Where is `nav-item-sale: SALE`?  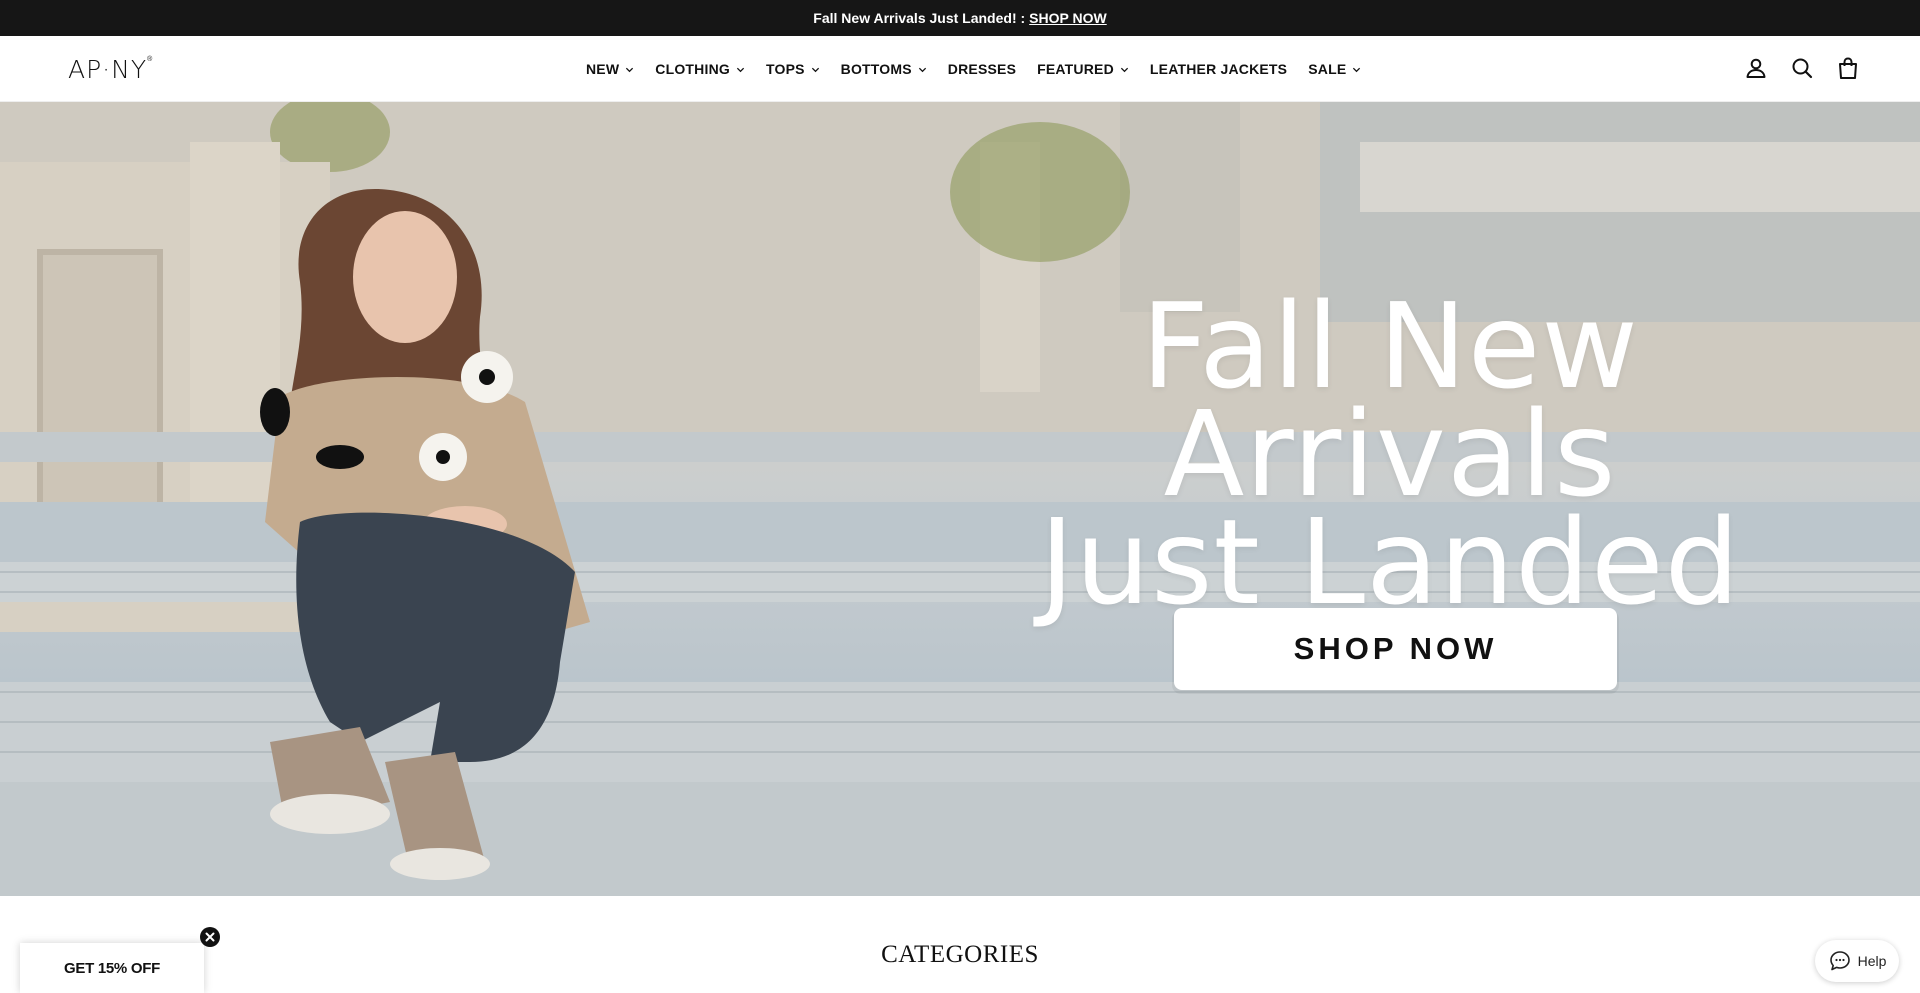 nav-item-sale: SALE is located at coordinates (1334, 69).